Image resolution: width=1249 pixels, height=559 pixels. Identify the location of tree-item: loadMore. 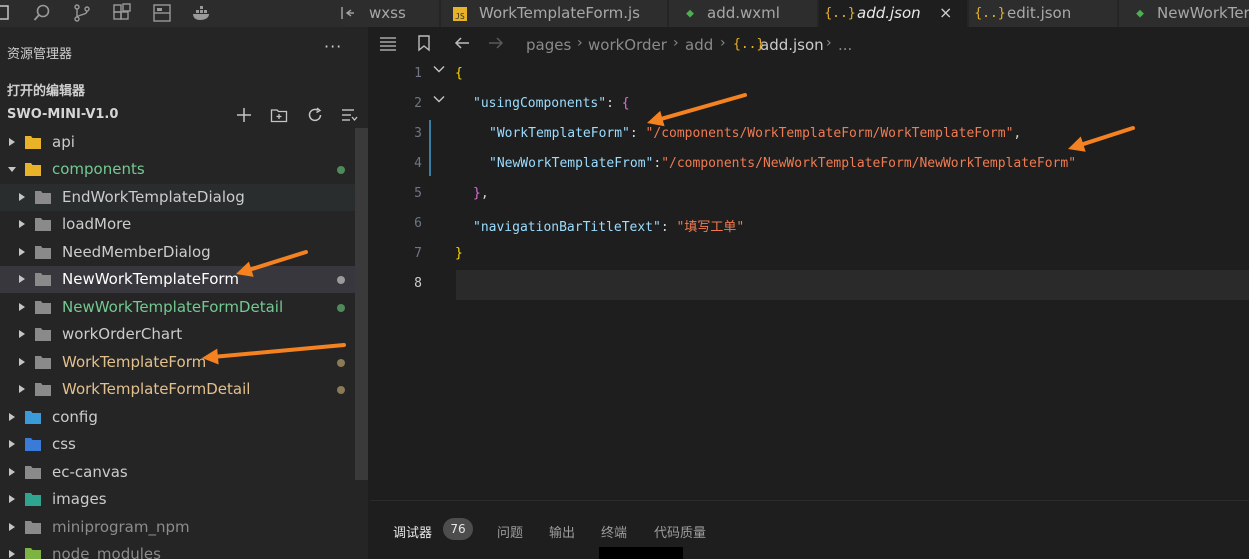
(184, 224).